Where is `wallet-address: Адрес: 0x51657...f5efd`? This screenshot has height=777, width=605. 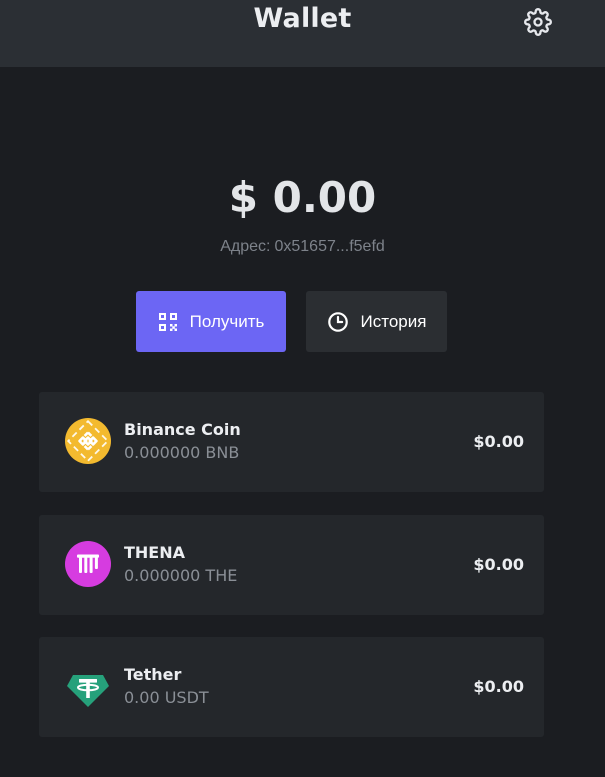 wallet-address: Адрес: 0x51657...f5efd is located at coordinates (302, 247).